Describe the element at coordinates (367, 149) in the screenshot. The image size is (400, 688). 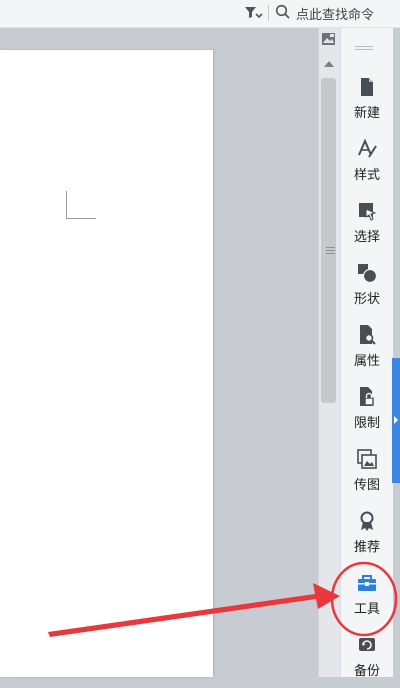
I see `text-style-icon` at that location.